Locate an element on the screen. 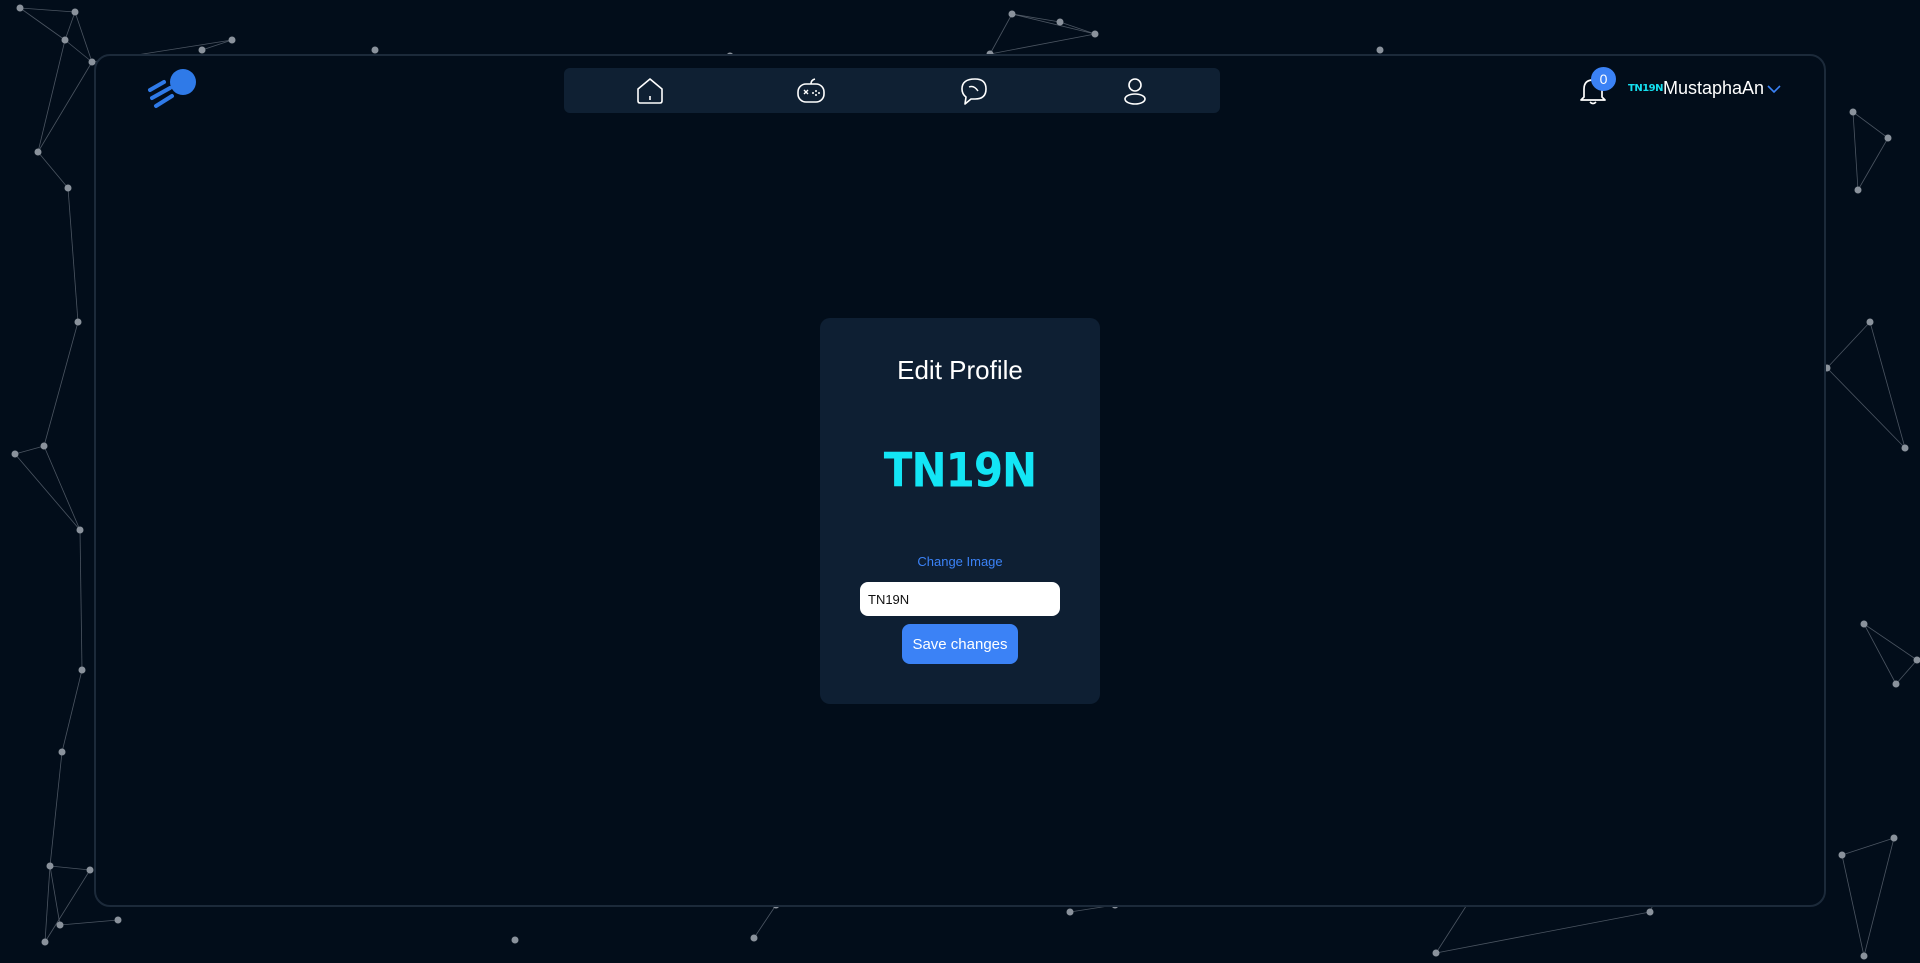 The height and width of the screenshot is (963, 1920). user-icon is located at coordinates (1135, 91).